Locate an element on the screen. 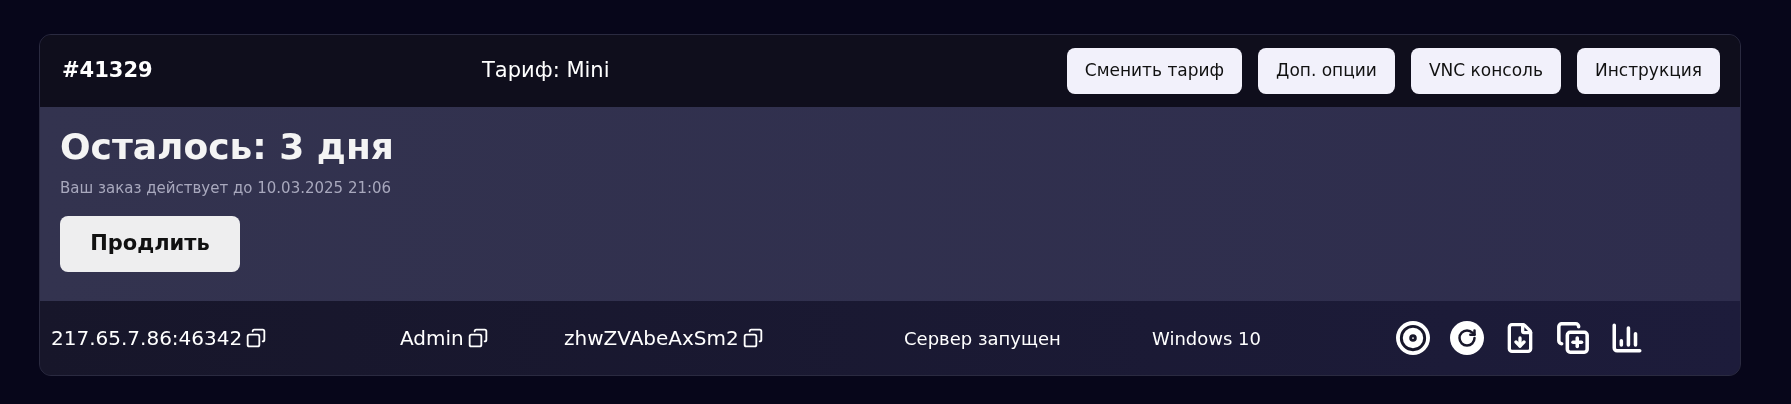 This screenshot has height=404, width=1791. renew-button: Продлить is located at coordinates (150, 243).